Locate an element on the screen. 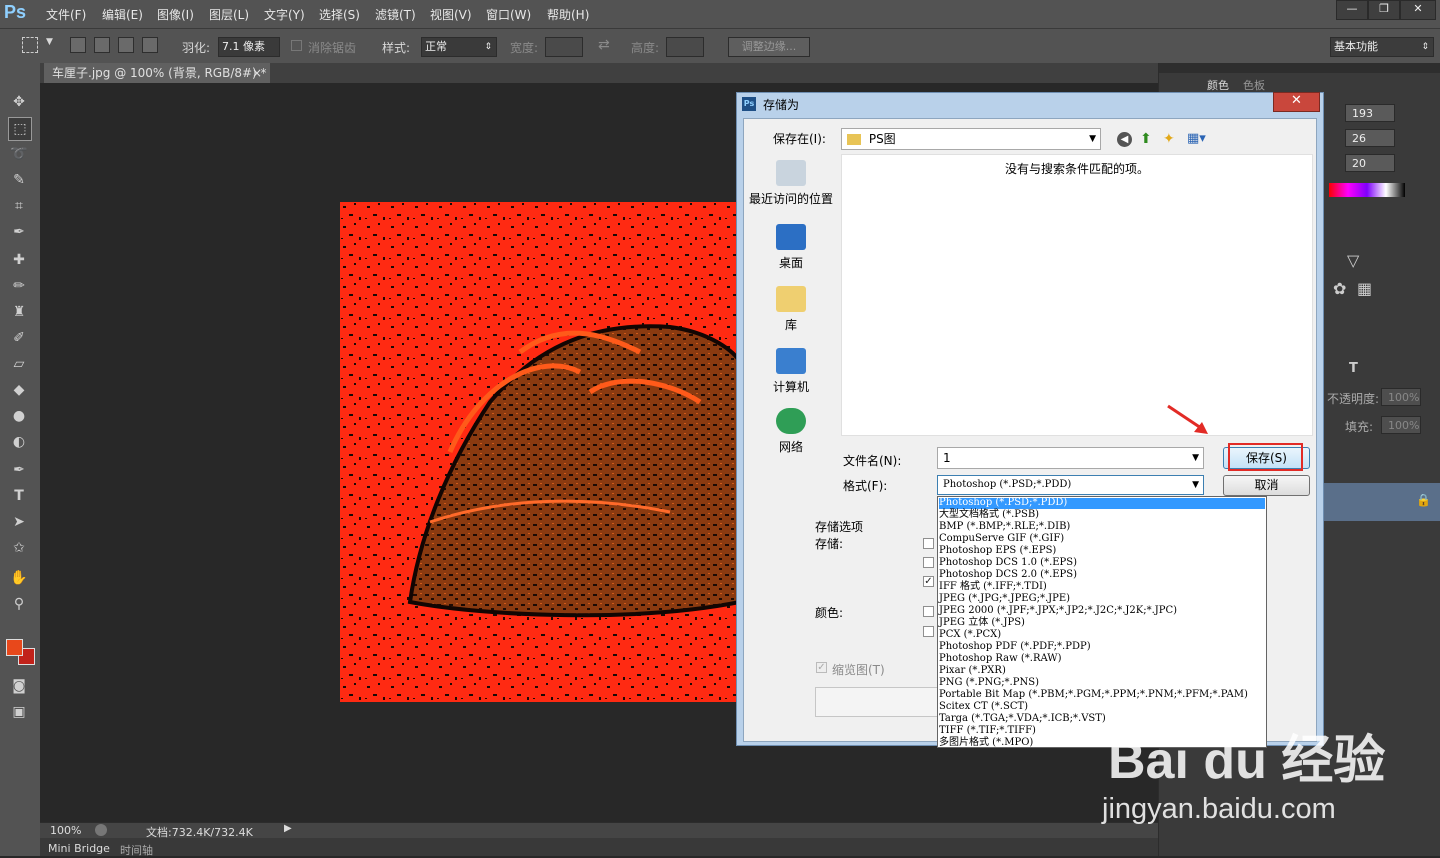 This screenshot has width=1440, height=858. red-value: 193 is located at coordinates (1370, 113).